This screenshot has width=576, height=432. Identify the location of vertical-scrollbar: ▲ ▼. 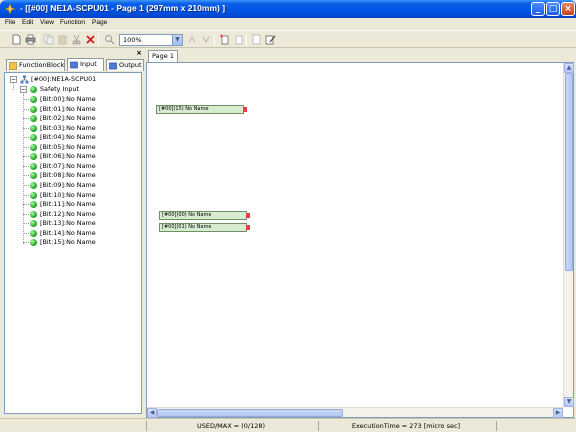
(568, 235).